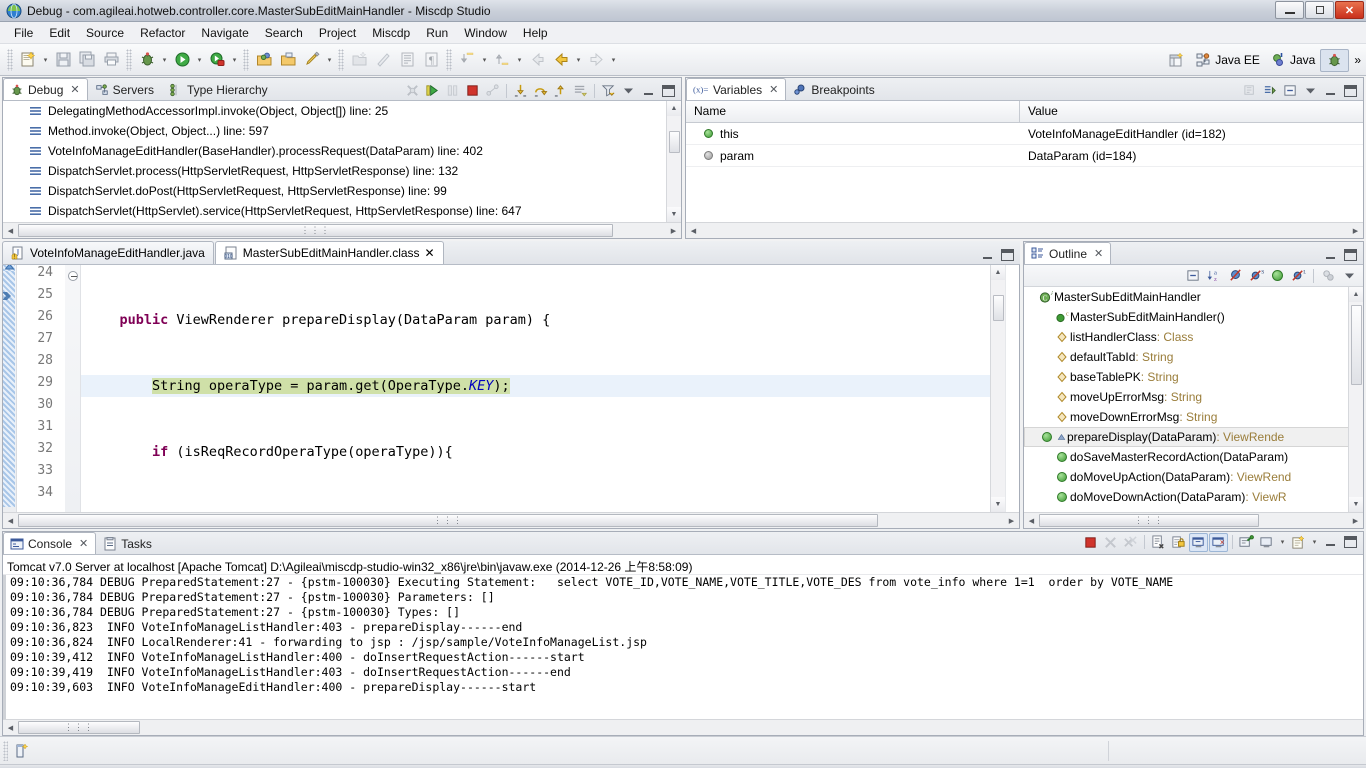 This screenshot has height=768, width=1366. Describe the element at coordinates (997, 388) in the screenshot. I see `editor-vertical-scrollbar: ▲ ▼` at that location.